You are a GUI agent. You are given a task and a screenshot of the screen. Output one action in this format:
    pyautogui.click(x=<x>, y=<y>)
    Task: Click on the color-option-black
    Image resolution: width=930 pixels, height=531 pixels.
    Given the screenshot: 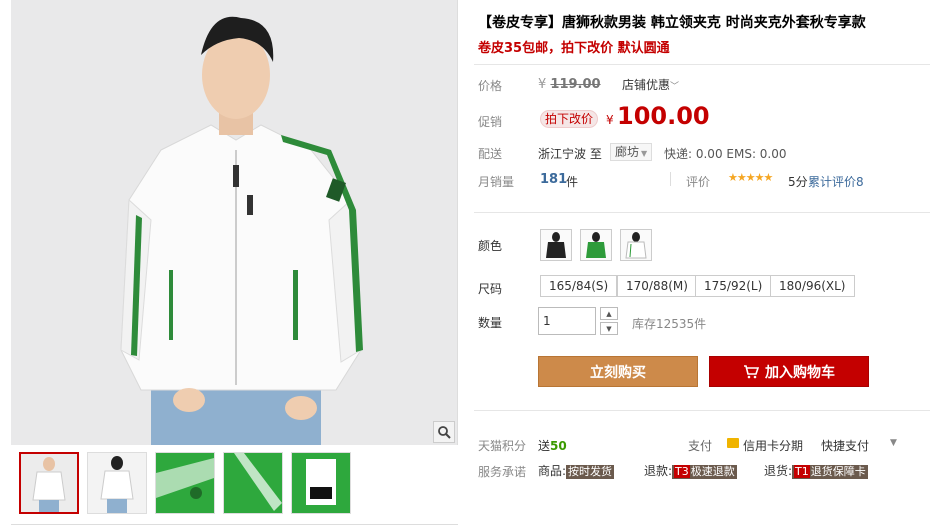 What is the action you would take?
    pyautogui.click(x=556, y=245)
    